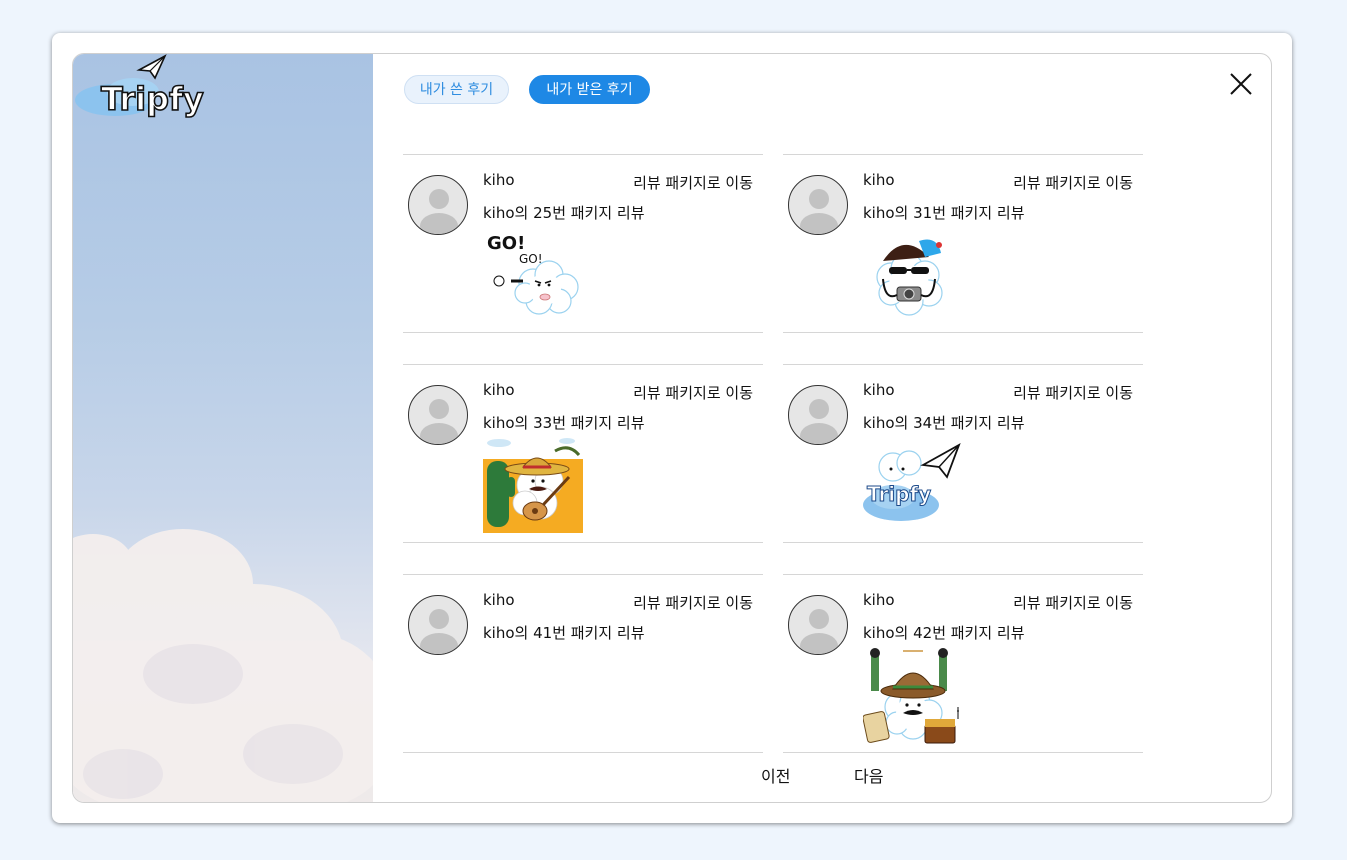  I want to click on tab-written-reviews: 내가 쓴 후기, so click(456, 89).